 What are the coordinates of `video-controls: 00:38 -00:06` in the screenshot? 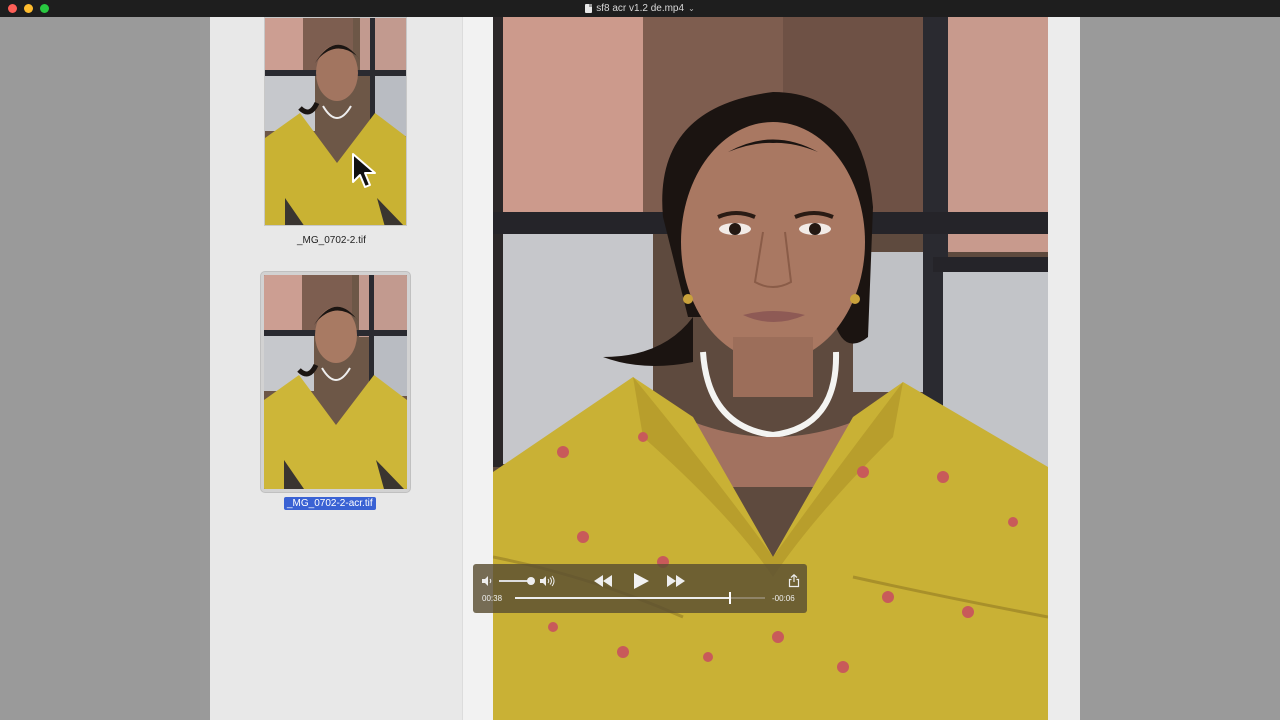 It's located at (640, 588).